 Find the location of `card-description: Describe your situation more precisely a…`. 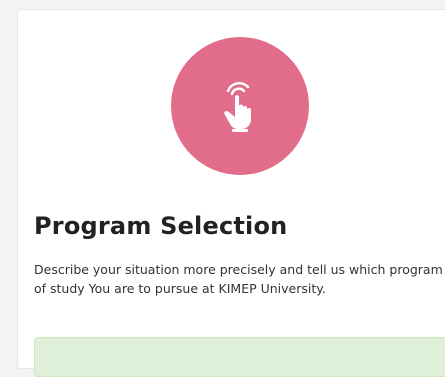

card-description: Describe your situation more precisely a… is located at coordinates (238, 279).